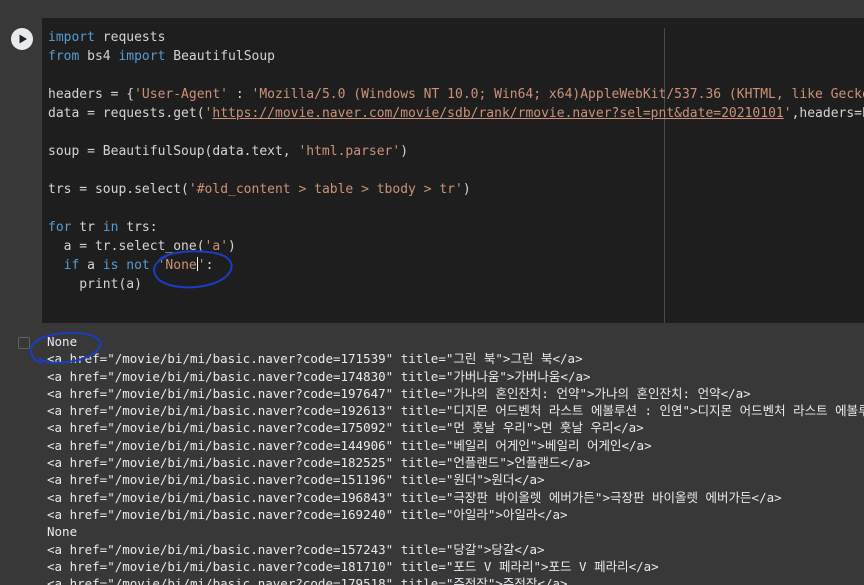 Image resolution: width=864 pixels, height=585 pixels. I want to click on code-token: trs:, so click(138, 227).